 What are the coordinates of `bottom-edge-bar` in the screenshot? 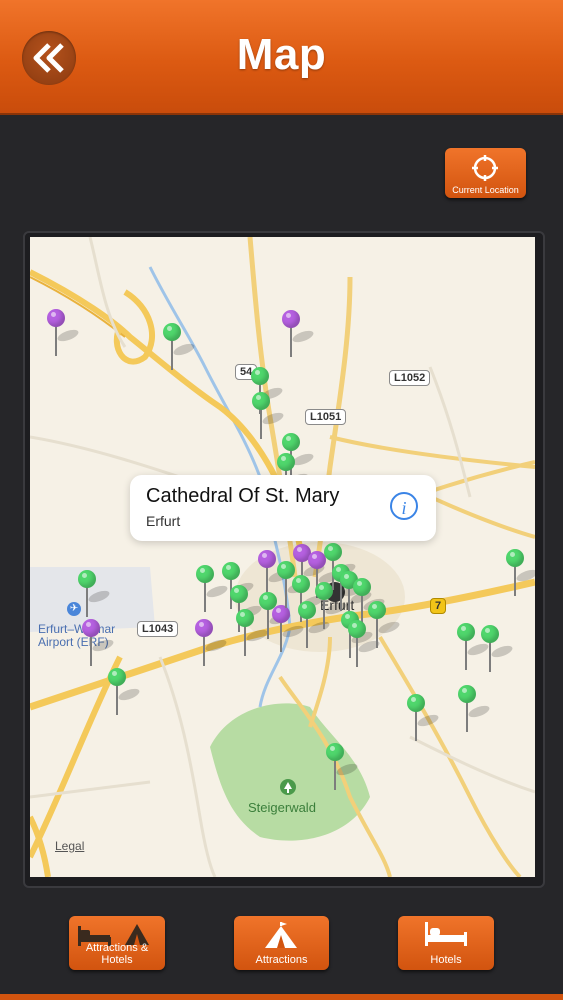 It's located at (281, 997).